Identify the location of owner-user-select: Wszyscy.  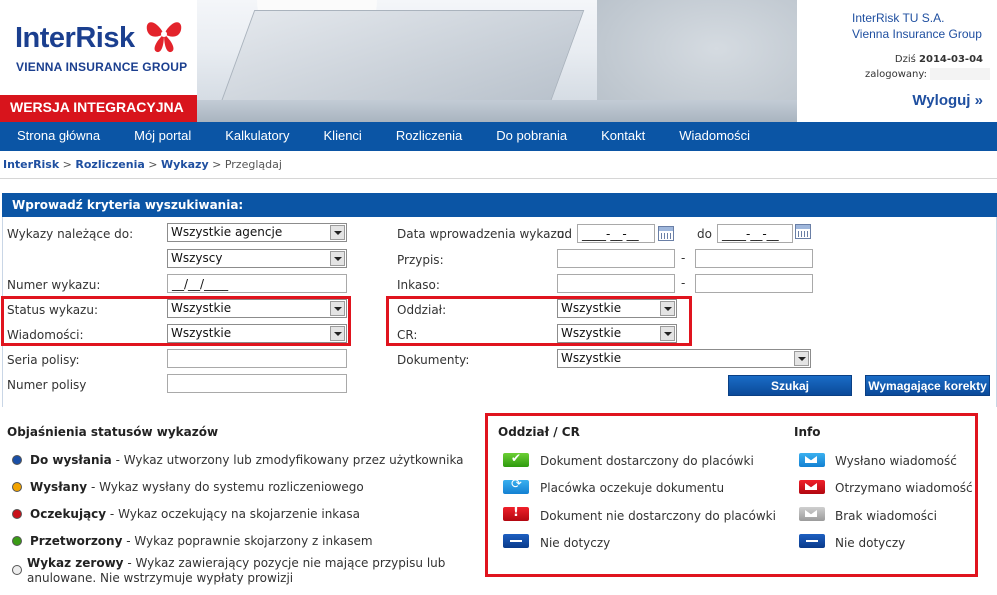
(257, 258).